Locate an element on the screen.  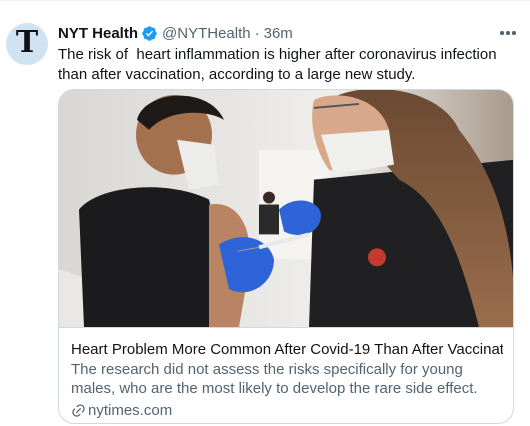
tweet-header: NYT Health @NYTHealth · 36m is located at coordinates (175, 33).